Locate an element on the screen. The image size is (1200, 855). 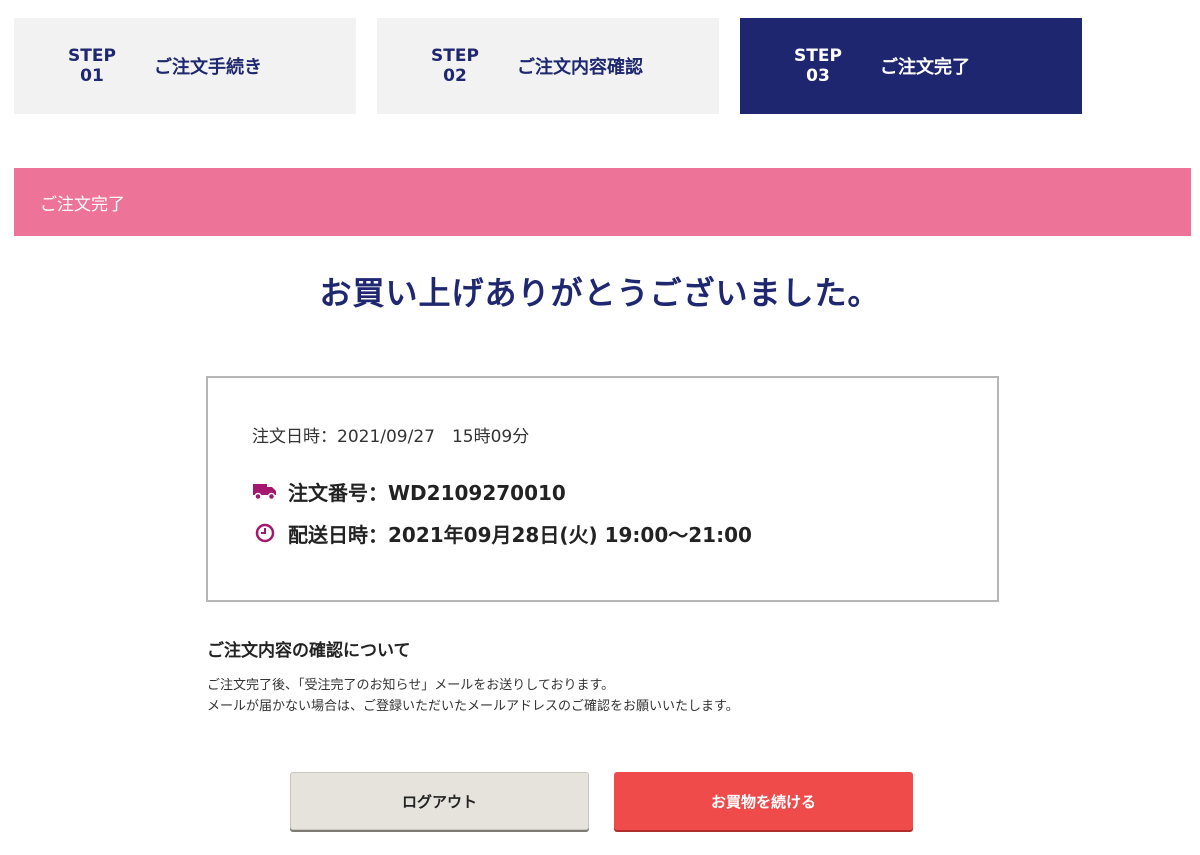
order-number: 注文番号：WD2109270010 is located at coordinates (427, 492).